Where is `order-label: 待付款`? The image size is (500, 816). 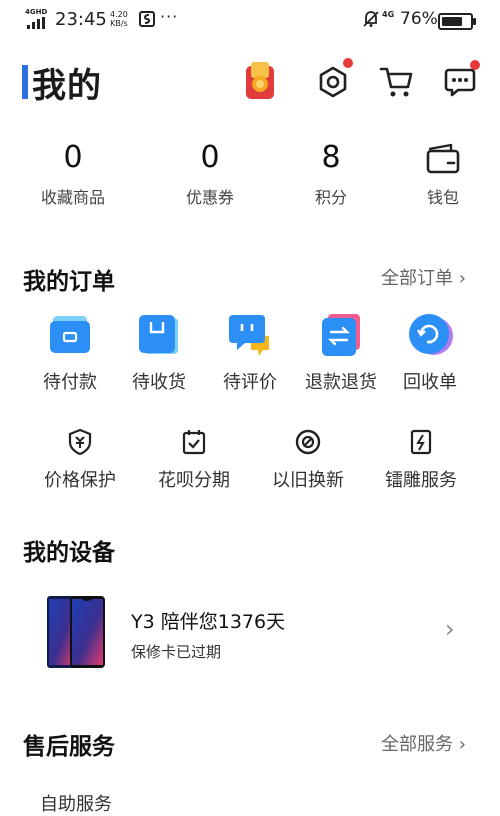
order-label: 待付款 is located at coordinates (70, 382).